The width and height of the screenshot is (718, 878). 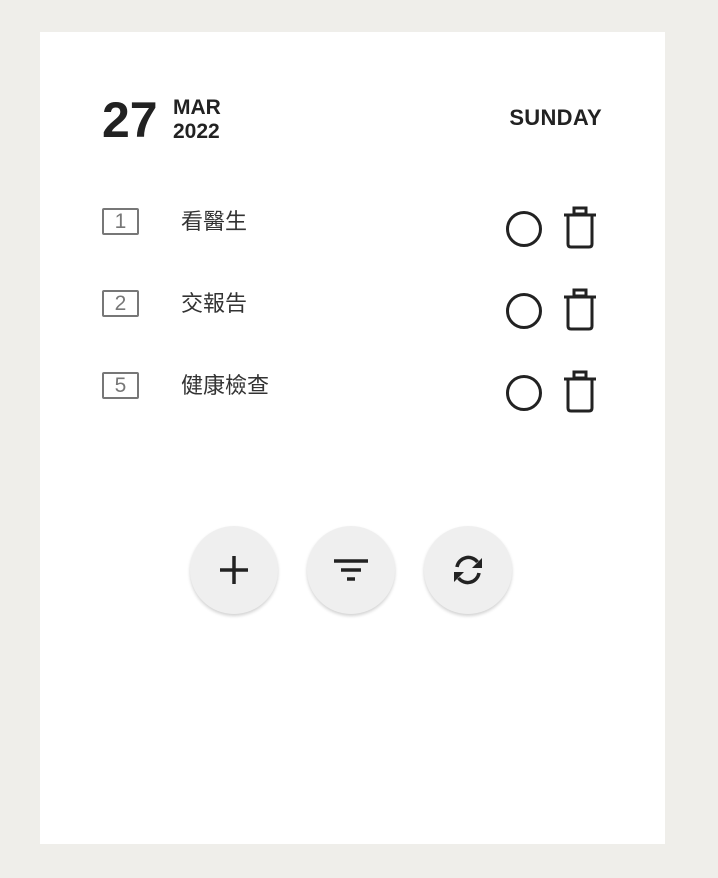 What do you see at coordinates (214, 222) in the screenshot?
I see `task-title: 看醫生` at bounding box center [214, 222].